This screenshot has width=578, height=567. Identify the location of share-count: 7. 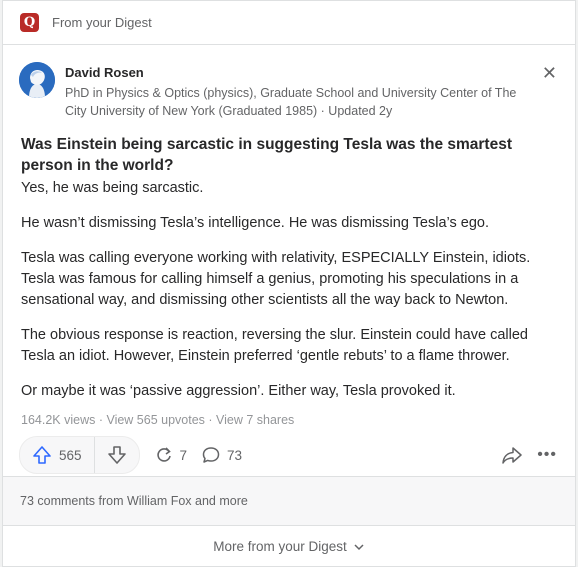
(183, 455).